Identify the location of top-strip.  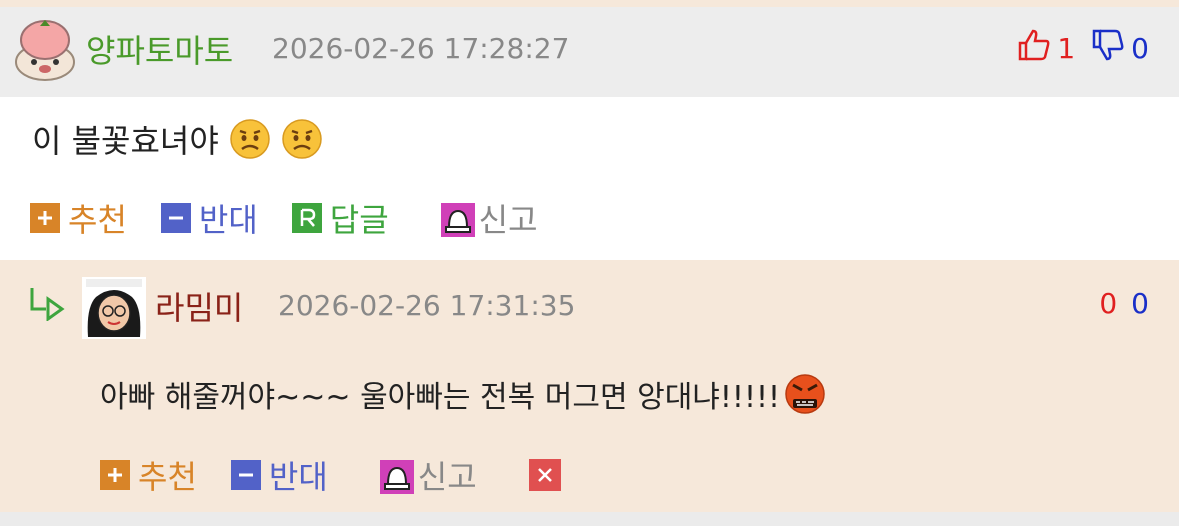
(589, 3).